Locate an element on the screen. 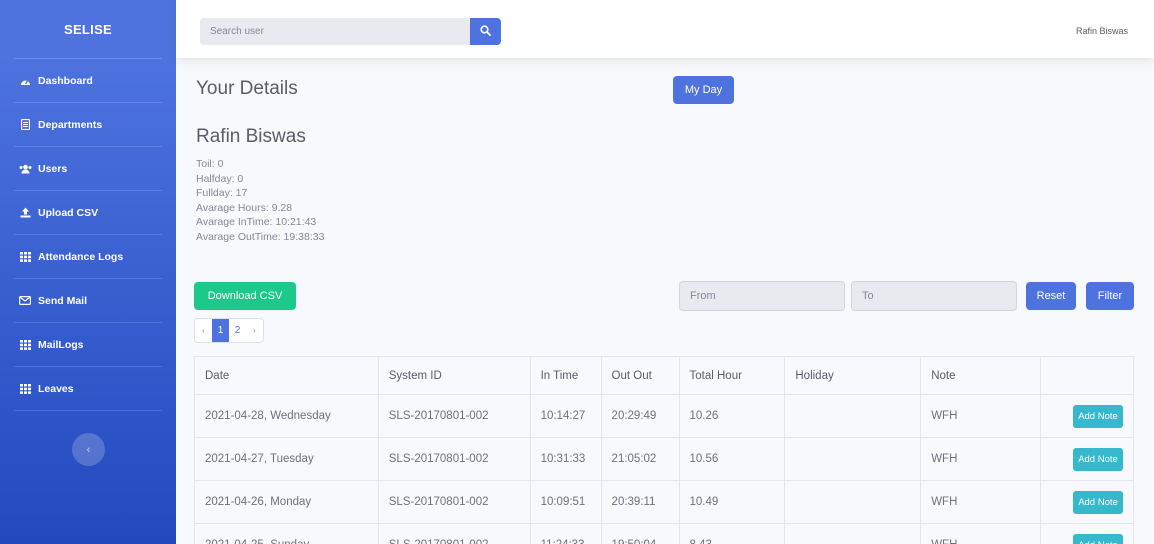 Image resolution: width=1154 pixels, height=544 pixels. pagination: ‹ 1 2 › is located at coordinates (229, 330).